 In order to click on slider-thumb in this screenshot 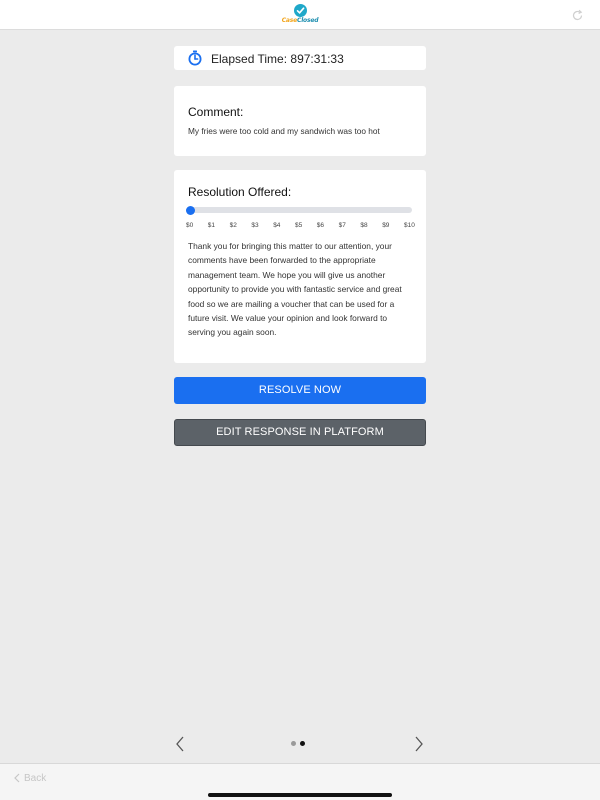, I will do `click(190, 210)`.